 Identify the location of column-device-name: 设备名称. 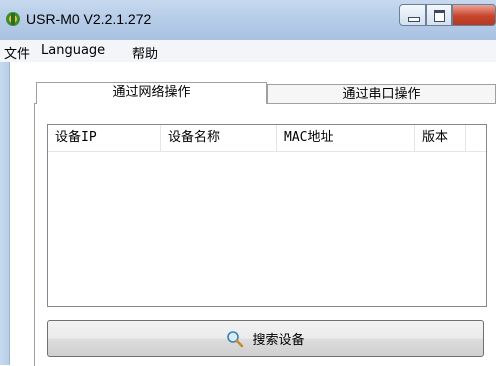
(219, 138).